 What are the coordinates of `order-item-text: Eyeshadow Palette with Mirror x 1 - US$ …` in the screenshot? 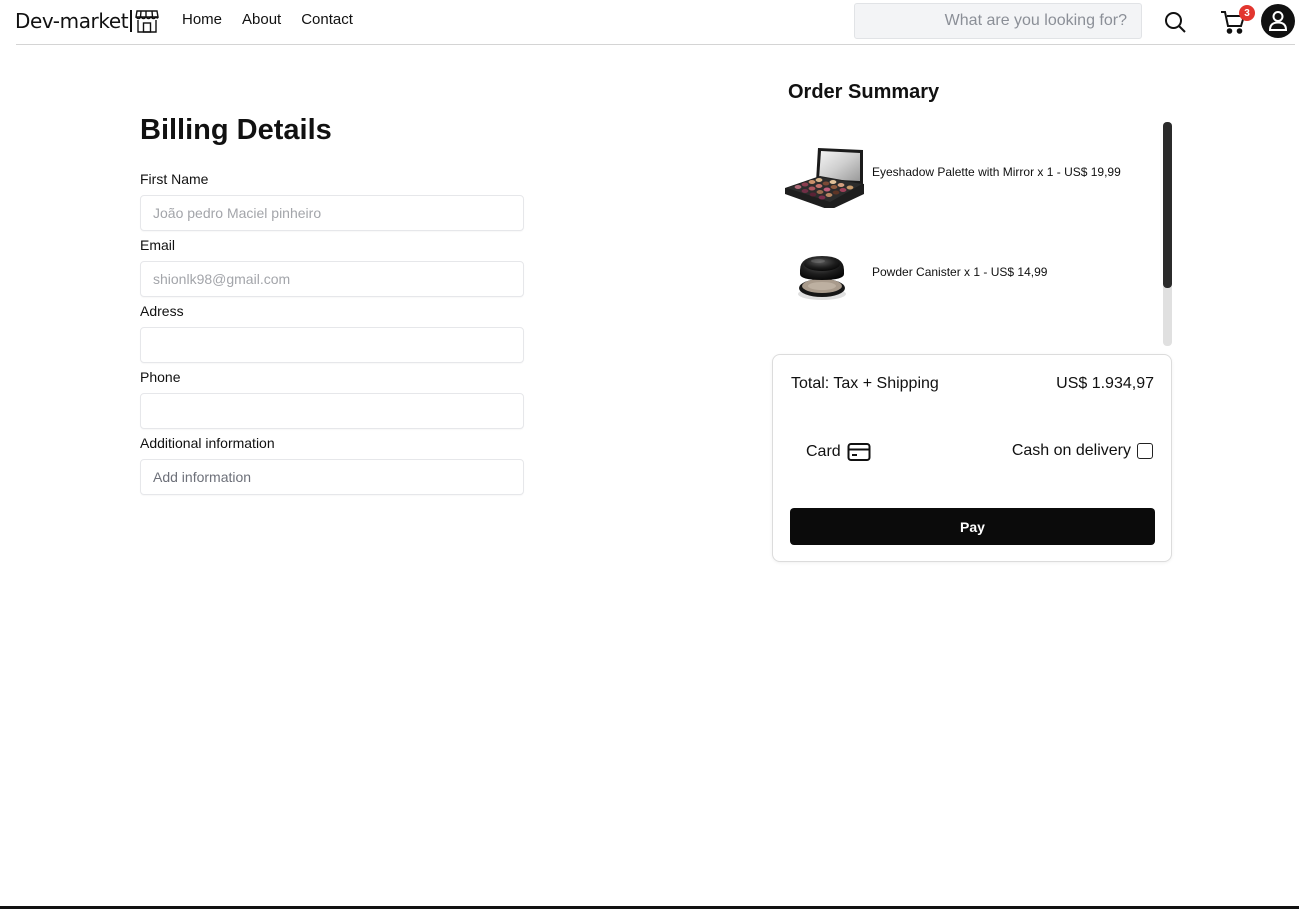 It's located at (996, 172).